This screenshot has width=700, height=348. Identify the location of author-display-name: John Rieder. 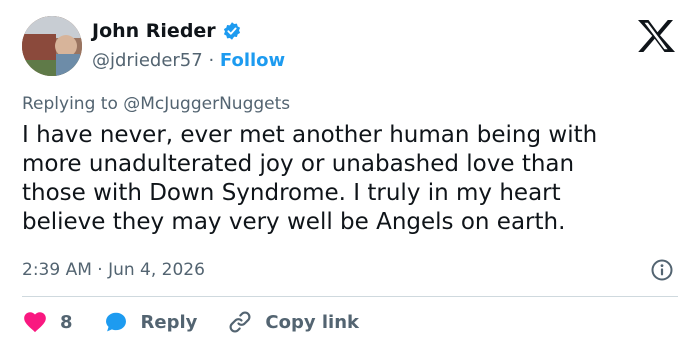
(154, 31).